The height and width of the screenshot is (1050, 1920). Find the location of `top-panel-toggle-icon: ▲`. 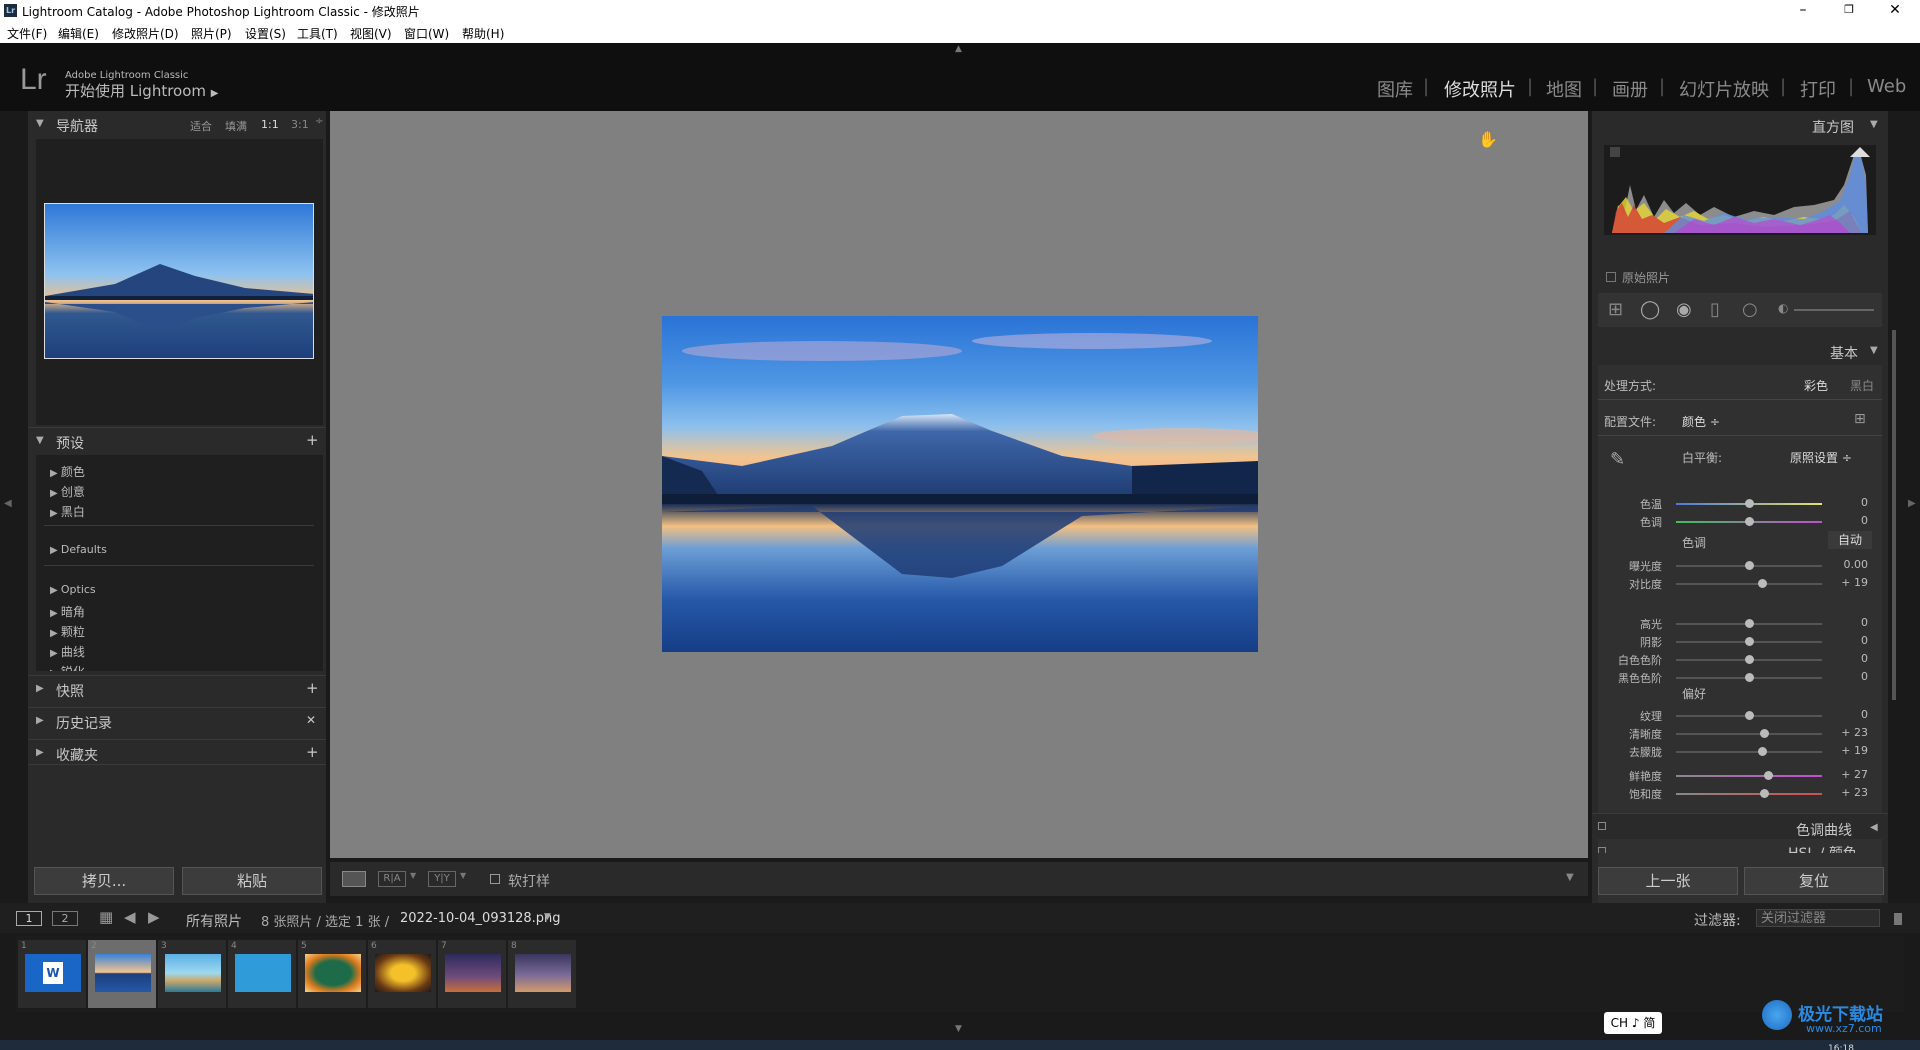

top-panel-toggle-icon: ▲ is located at coordinates (958, 49).